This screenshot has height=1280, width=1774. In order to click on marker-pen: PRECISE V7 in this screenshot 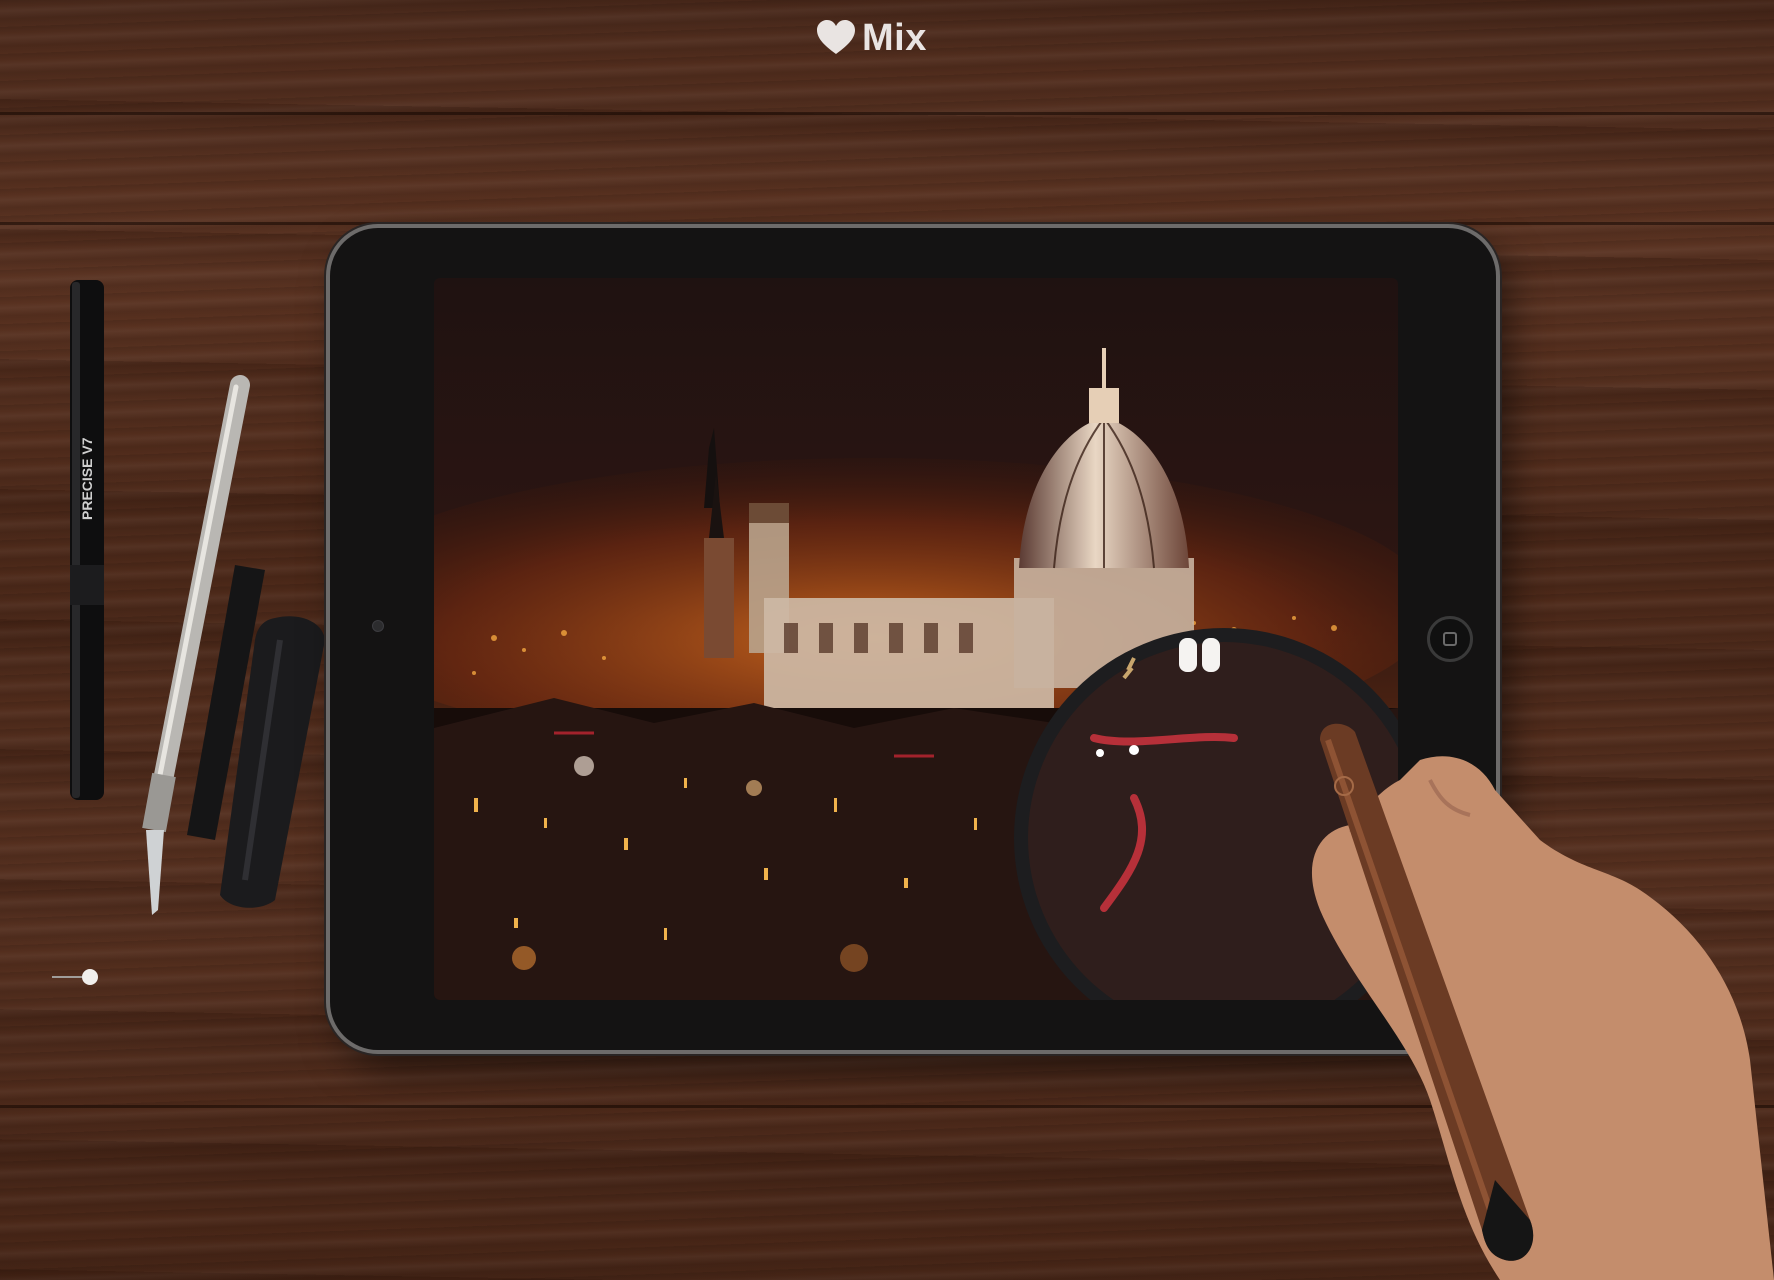, I will do `click(87, 540)`.